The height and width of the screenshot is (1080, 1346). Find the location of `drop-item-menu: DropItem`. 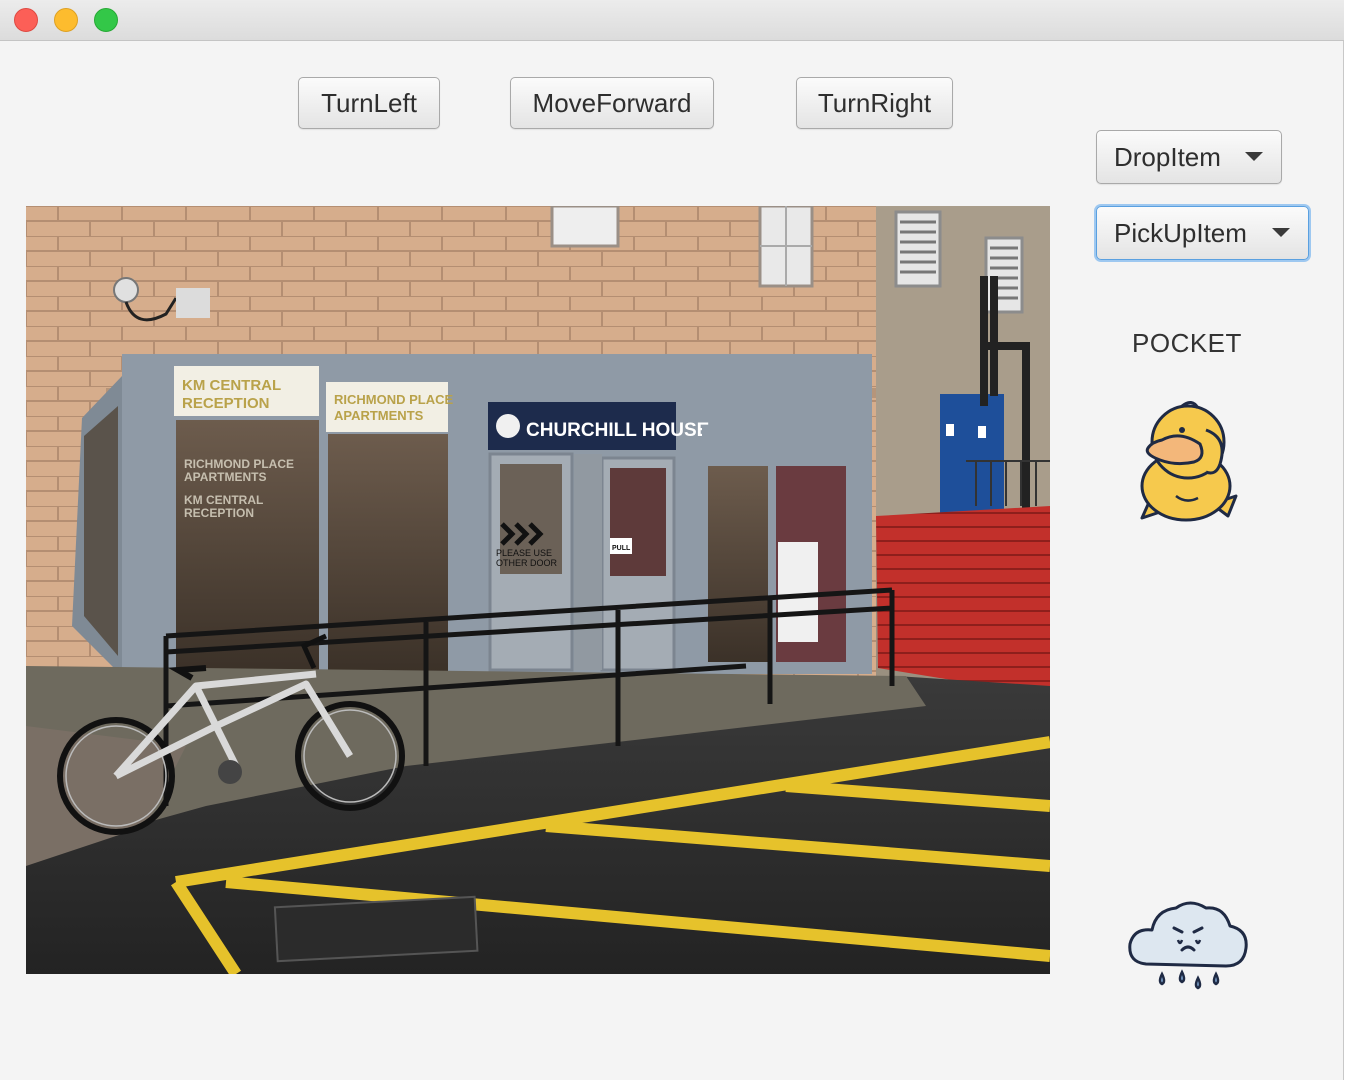

drop-item-menu: DropItem is located at coordinates (1189, 157).